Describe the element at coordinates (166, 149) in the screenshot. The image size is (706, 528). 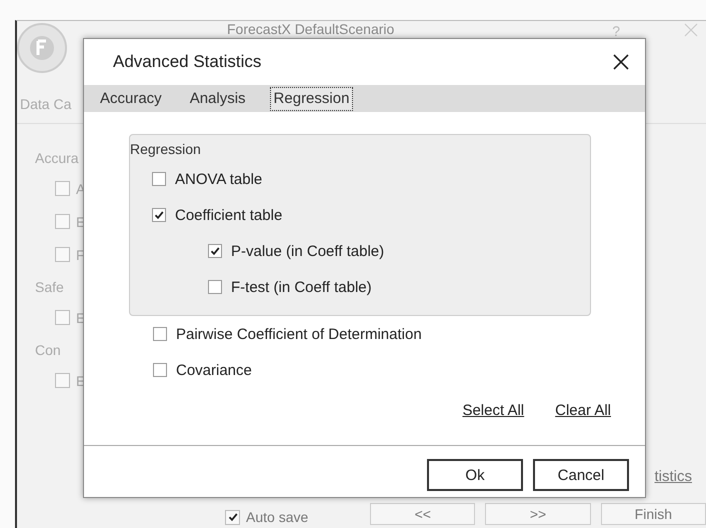
I see `group-title: Regression` at that location.